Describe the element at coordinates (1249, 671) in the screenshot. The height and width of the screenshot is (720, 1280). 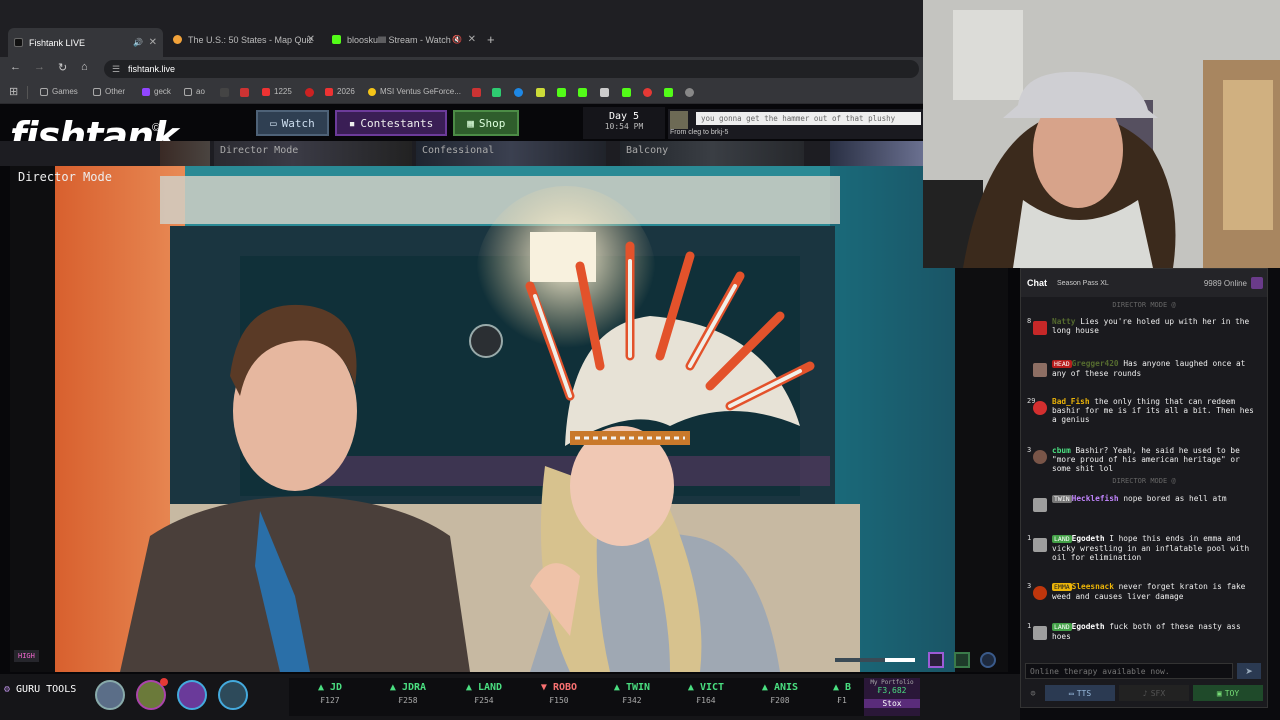
I see `send-icon: ➤` at that location.